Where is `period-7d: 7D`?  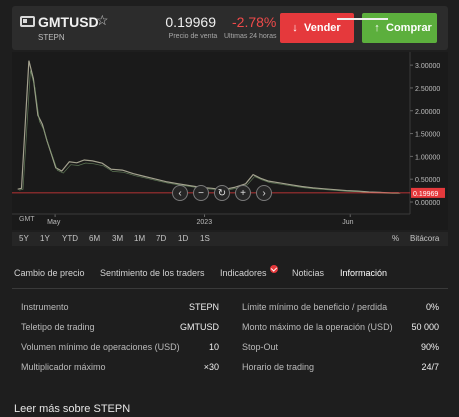 period-7d: 7D is located at coordinates (161, 238).